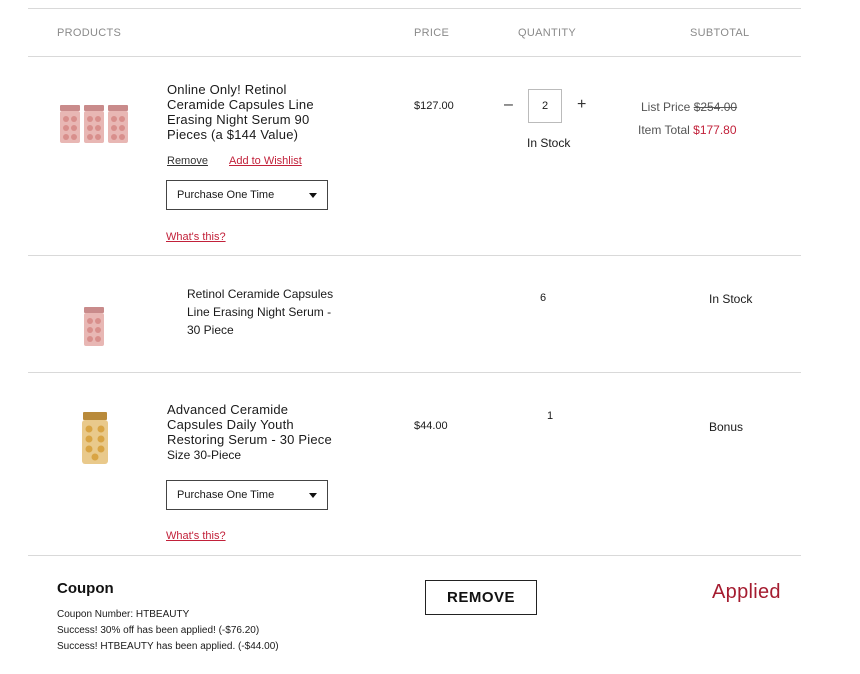 This screenshot has width=860, height=674. I want to click on product-title-line: Line Erasing Night Serum -, so click(259, 312).